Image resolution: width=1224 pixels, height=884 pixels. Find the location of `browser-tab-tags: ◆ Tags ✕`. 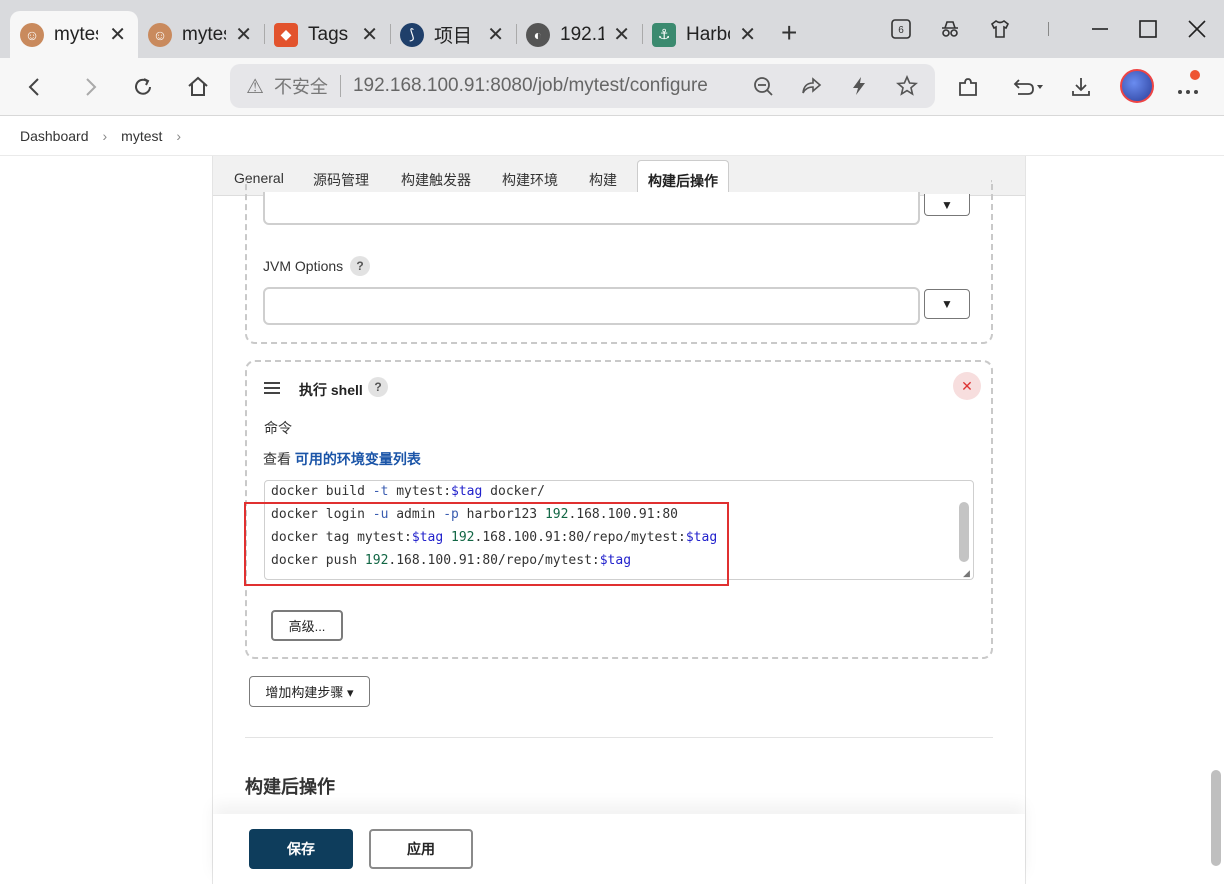

browser-tab-tags: ◆ Tags ✕ is located at coordinates (327, 34).